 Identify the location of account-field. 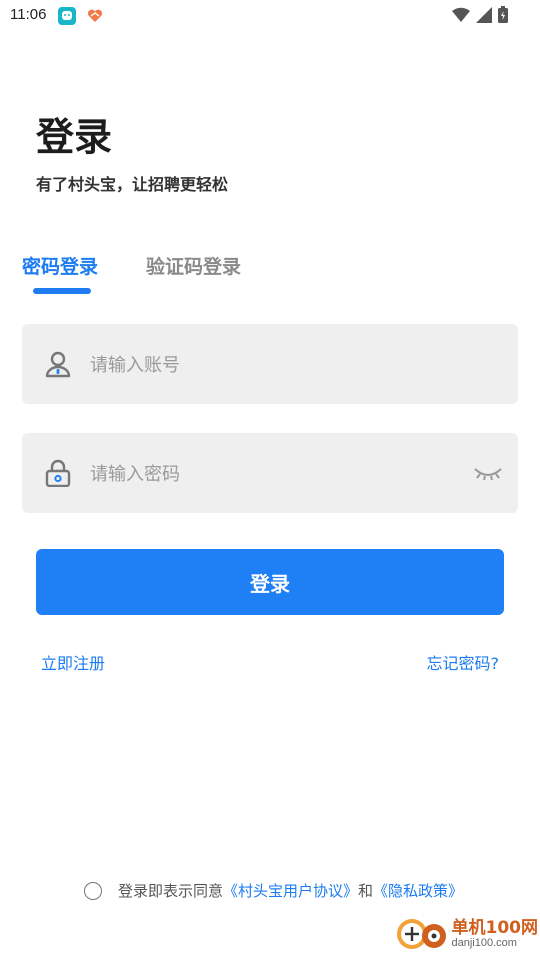
(270, 364).